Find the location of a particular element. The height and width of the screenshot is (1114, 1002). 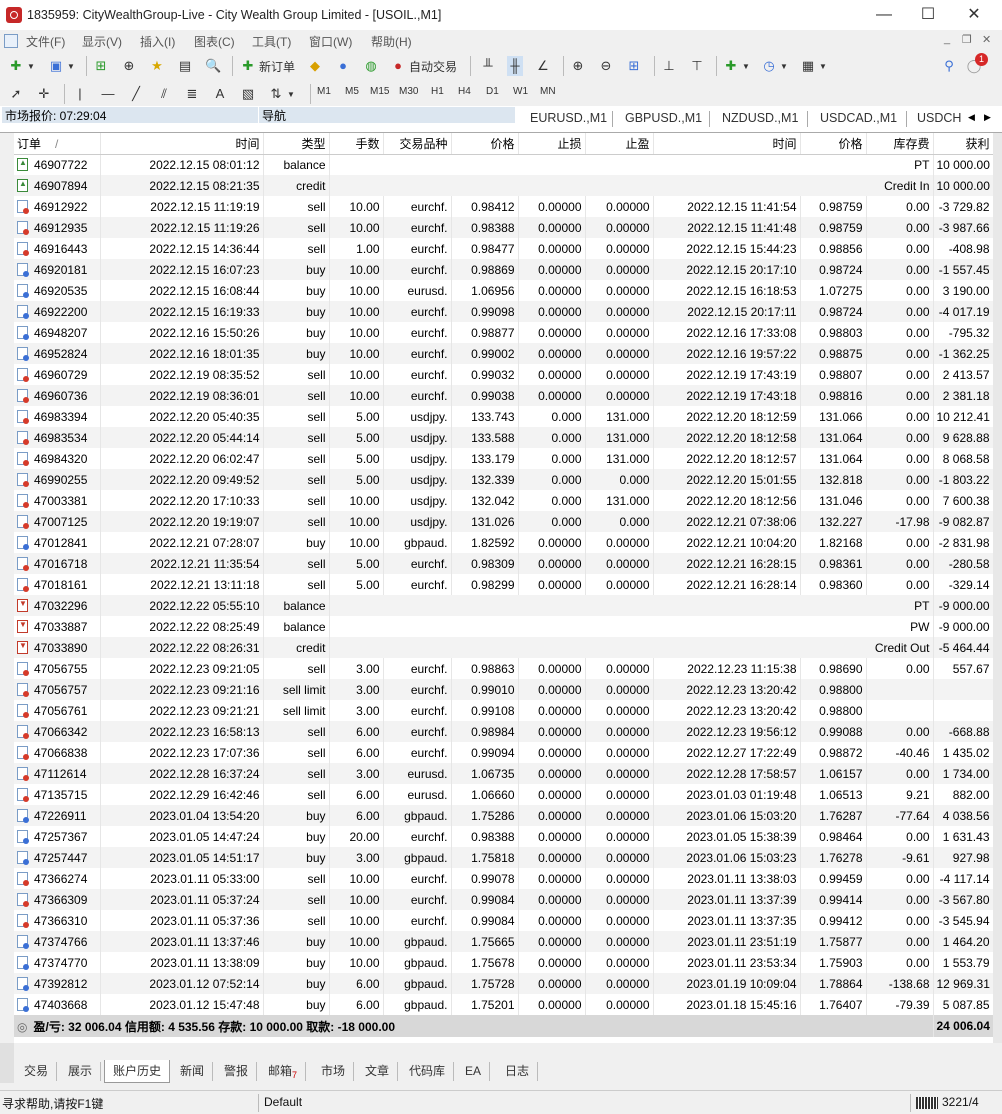

timeframe-mn: MN is located at coordinates (548, 91).